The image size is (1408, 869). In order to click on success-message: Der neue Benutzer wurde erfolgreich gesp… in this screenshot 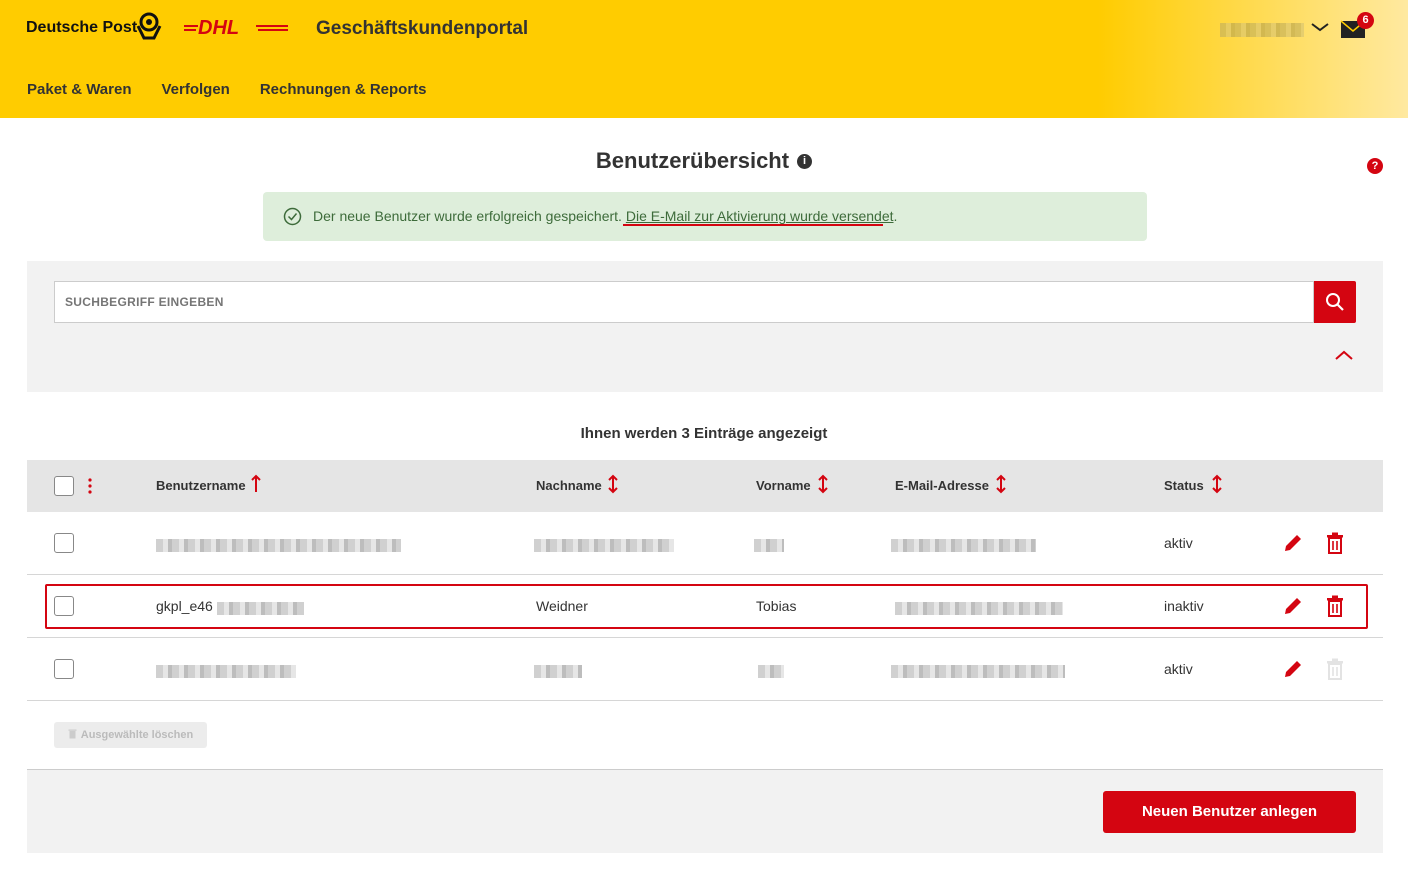, I will do `click(705, 216)`.